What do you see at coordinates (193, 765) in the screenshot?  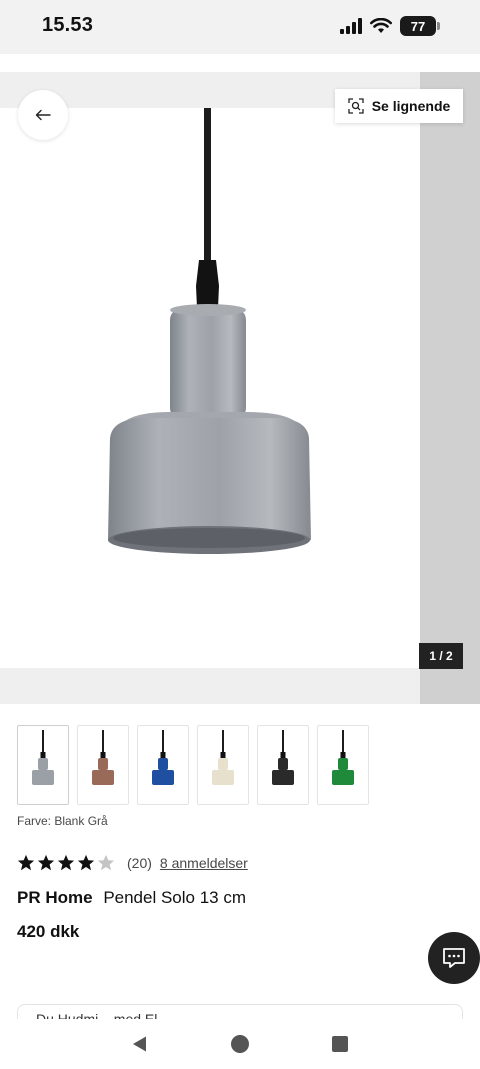 I see `color-variant-thumbnails` at bounding box center [193, 765].